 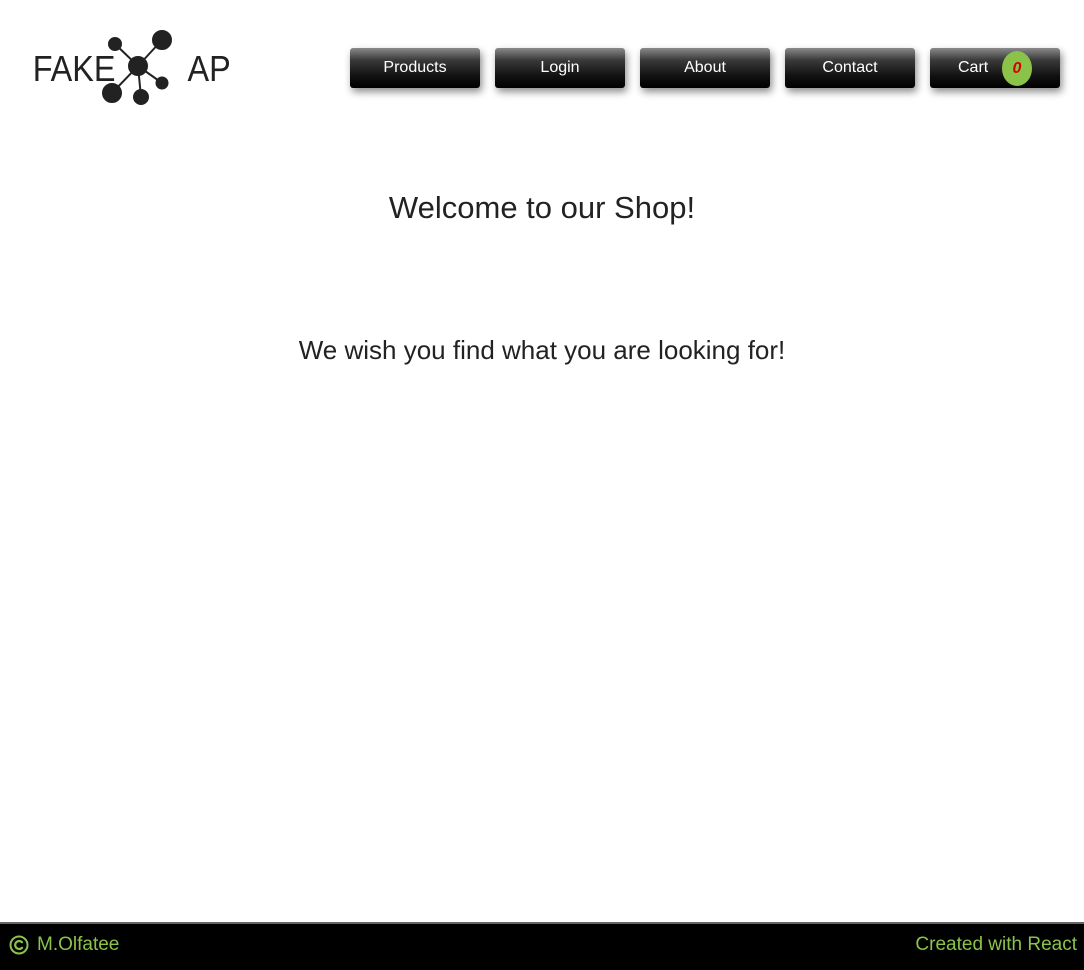 I want to click on nav-about-button: About, so click(x=705, y=68).